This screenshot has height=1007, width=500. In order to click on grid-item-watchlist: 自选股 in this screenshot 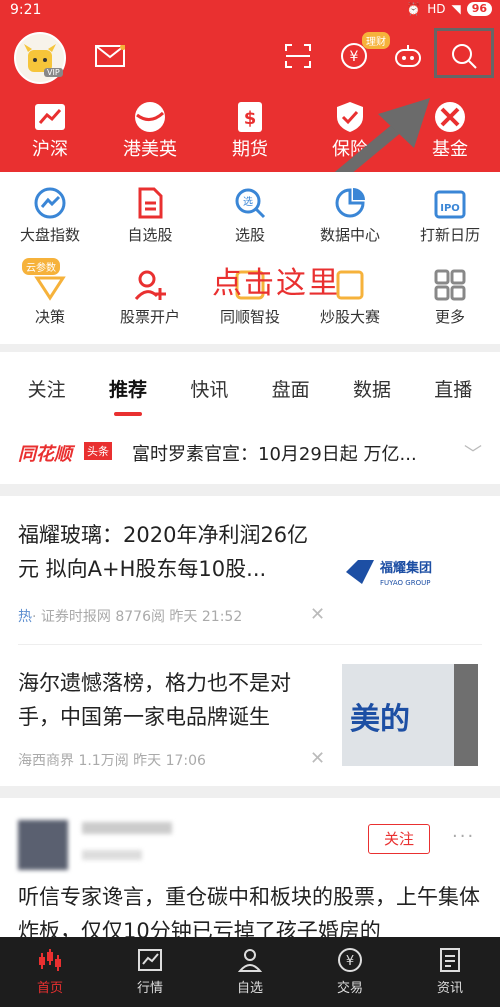, I will do `click(150, 213)`.